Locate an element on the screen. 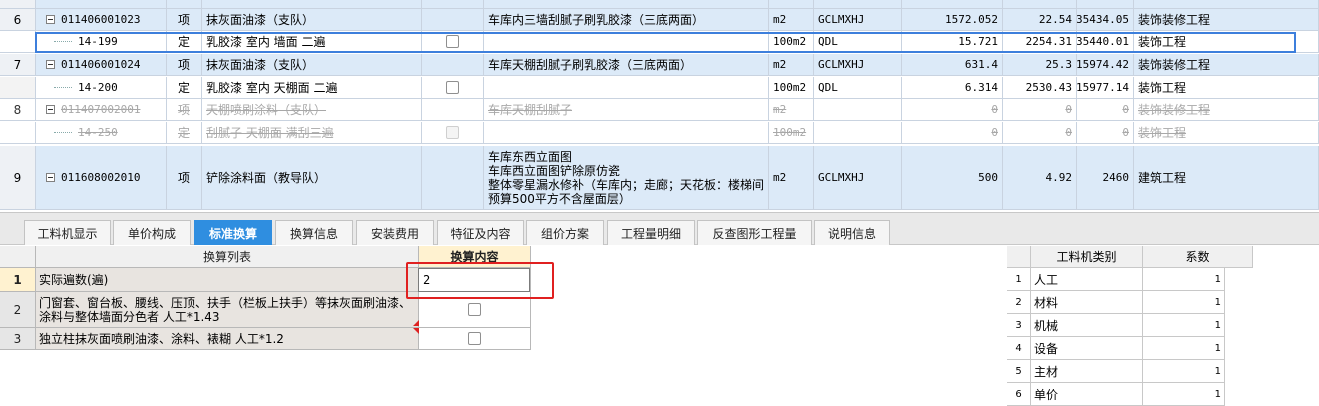 Image resolution: width=1319 pixels, height=406 pixels. tab-9: 反查图形工程量 is located at coordinates (754, 232).